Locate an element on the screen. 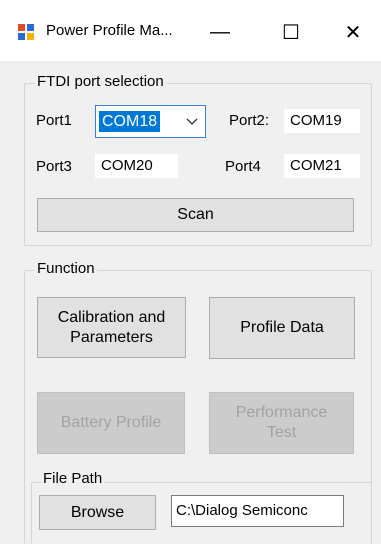 The image size is (381, 544). port2-label: Port2: is located at coordinates (249, 120).